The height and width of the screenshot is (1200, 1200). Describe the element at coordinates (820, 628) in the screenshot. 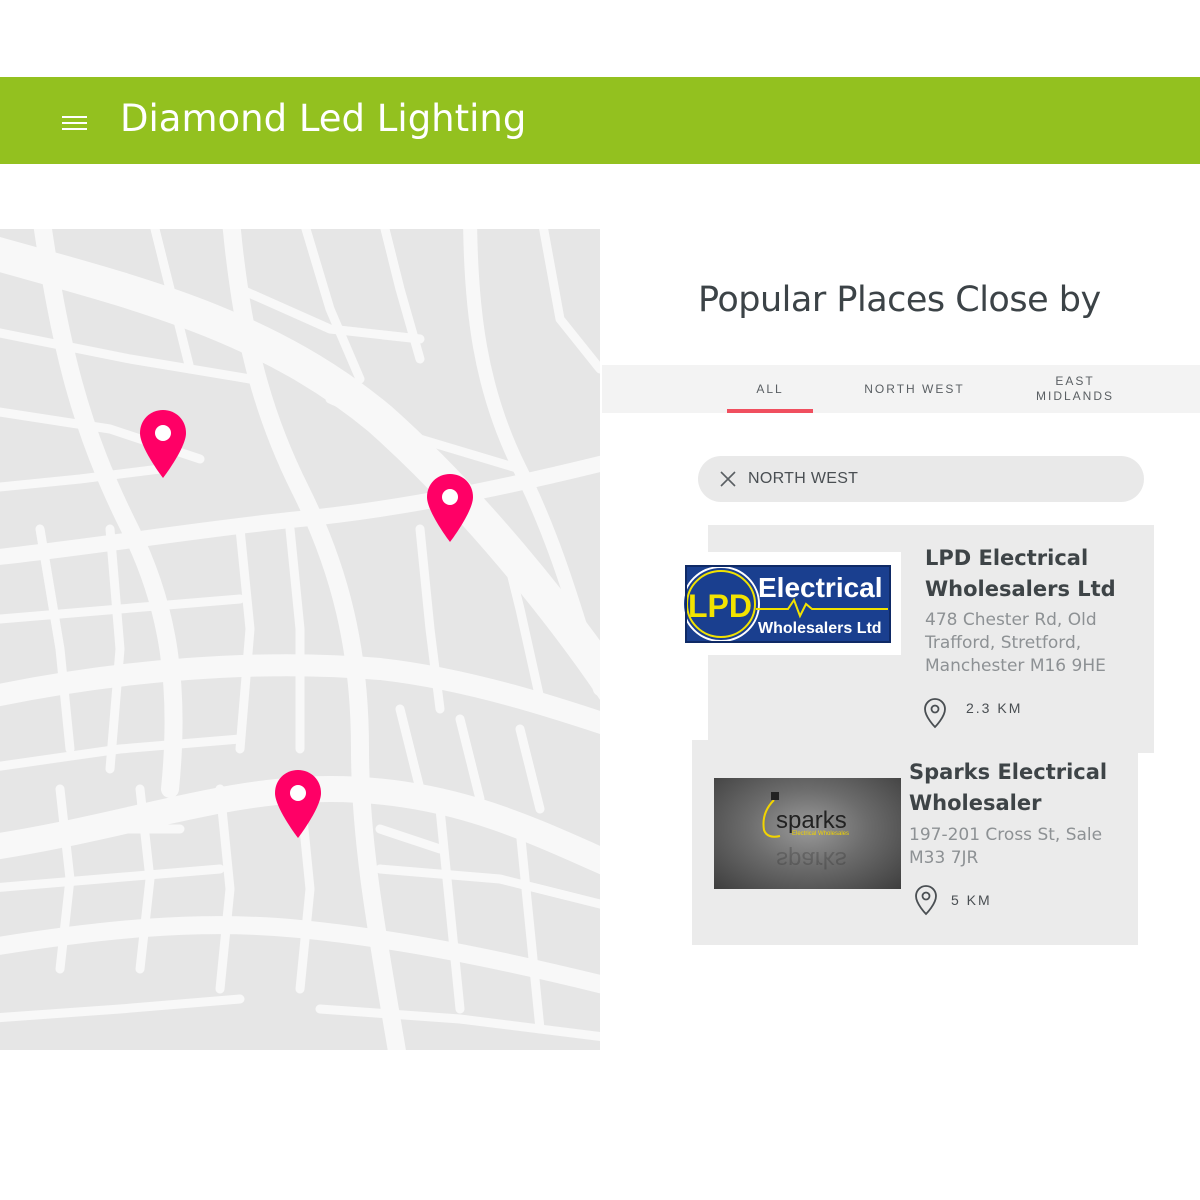

I see `lpd-logo-bottom-text: Wholesalers Ltd` at that location.